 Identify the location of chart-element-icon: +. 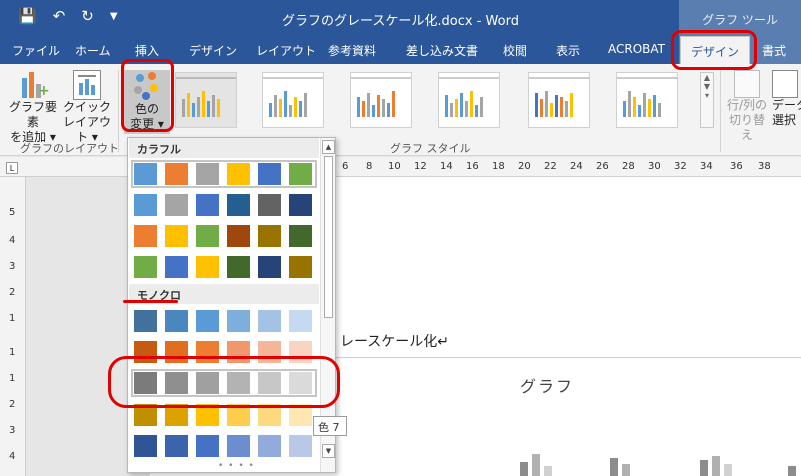
(34, 85).